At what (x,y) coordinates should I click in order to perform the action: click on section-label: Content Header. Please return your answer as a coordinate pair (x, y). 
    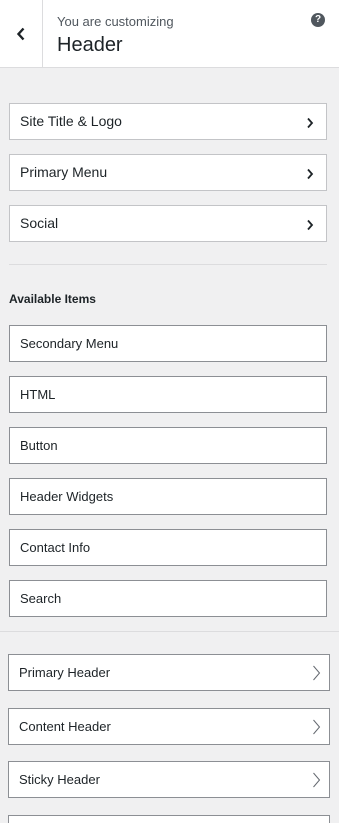
    Looking at the image, I should click on (65, 726).